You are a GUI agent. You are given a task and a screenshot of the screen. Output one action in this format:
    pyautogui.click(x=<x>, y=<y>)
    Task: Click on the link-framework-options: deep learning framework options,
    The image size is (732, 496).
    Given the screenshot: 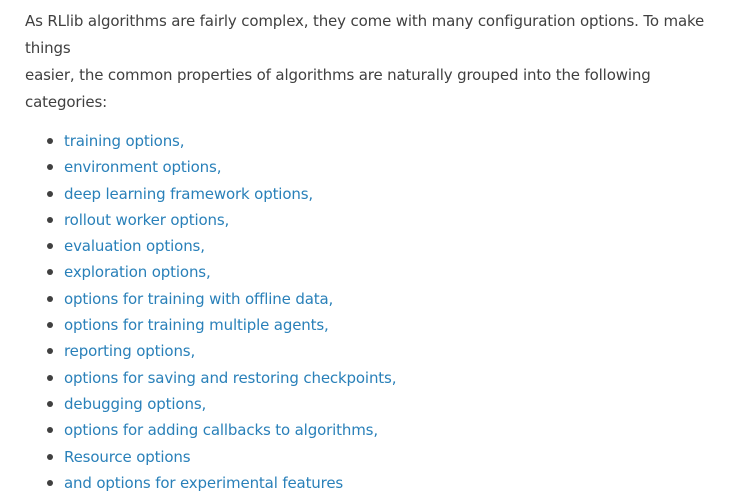 What is the action you would take?
    pyautogui.click(x=188, y=194)
    